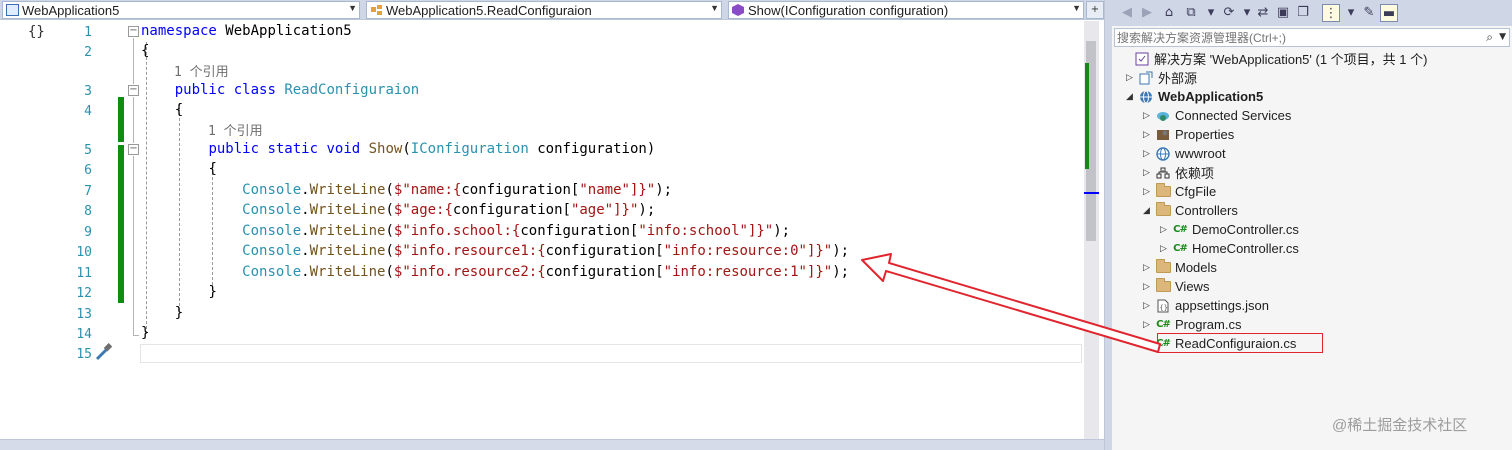  I want to click on tree-item-homecontroller: ▷ C# HomeController.cs, so click(1228, 248).